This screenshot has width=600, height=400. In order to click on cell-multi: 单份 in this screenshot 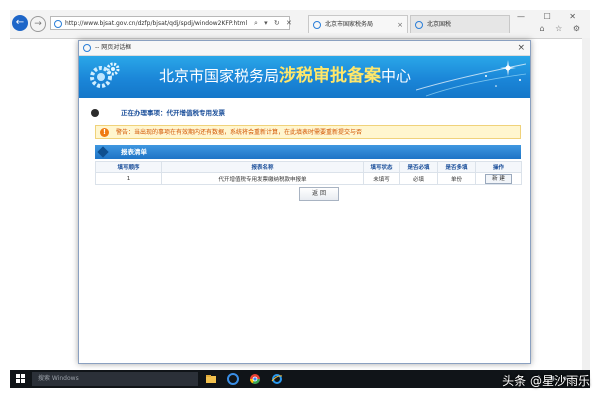, I will do `click(456, 178)`.